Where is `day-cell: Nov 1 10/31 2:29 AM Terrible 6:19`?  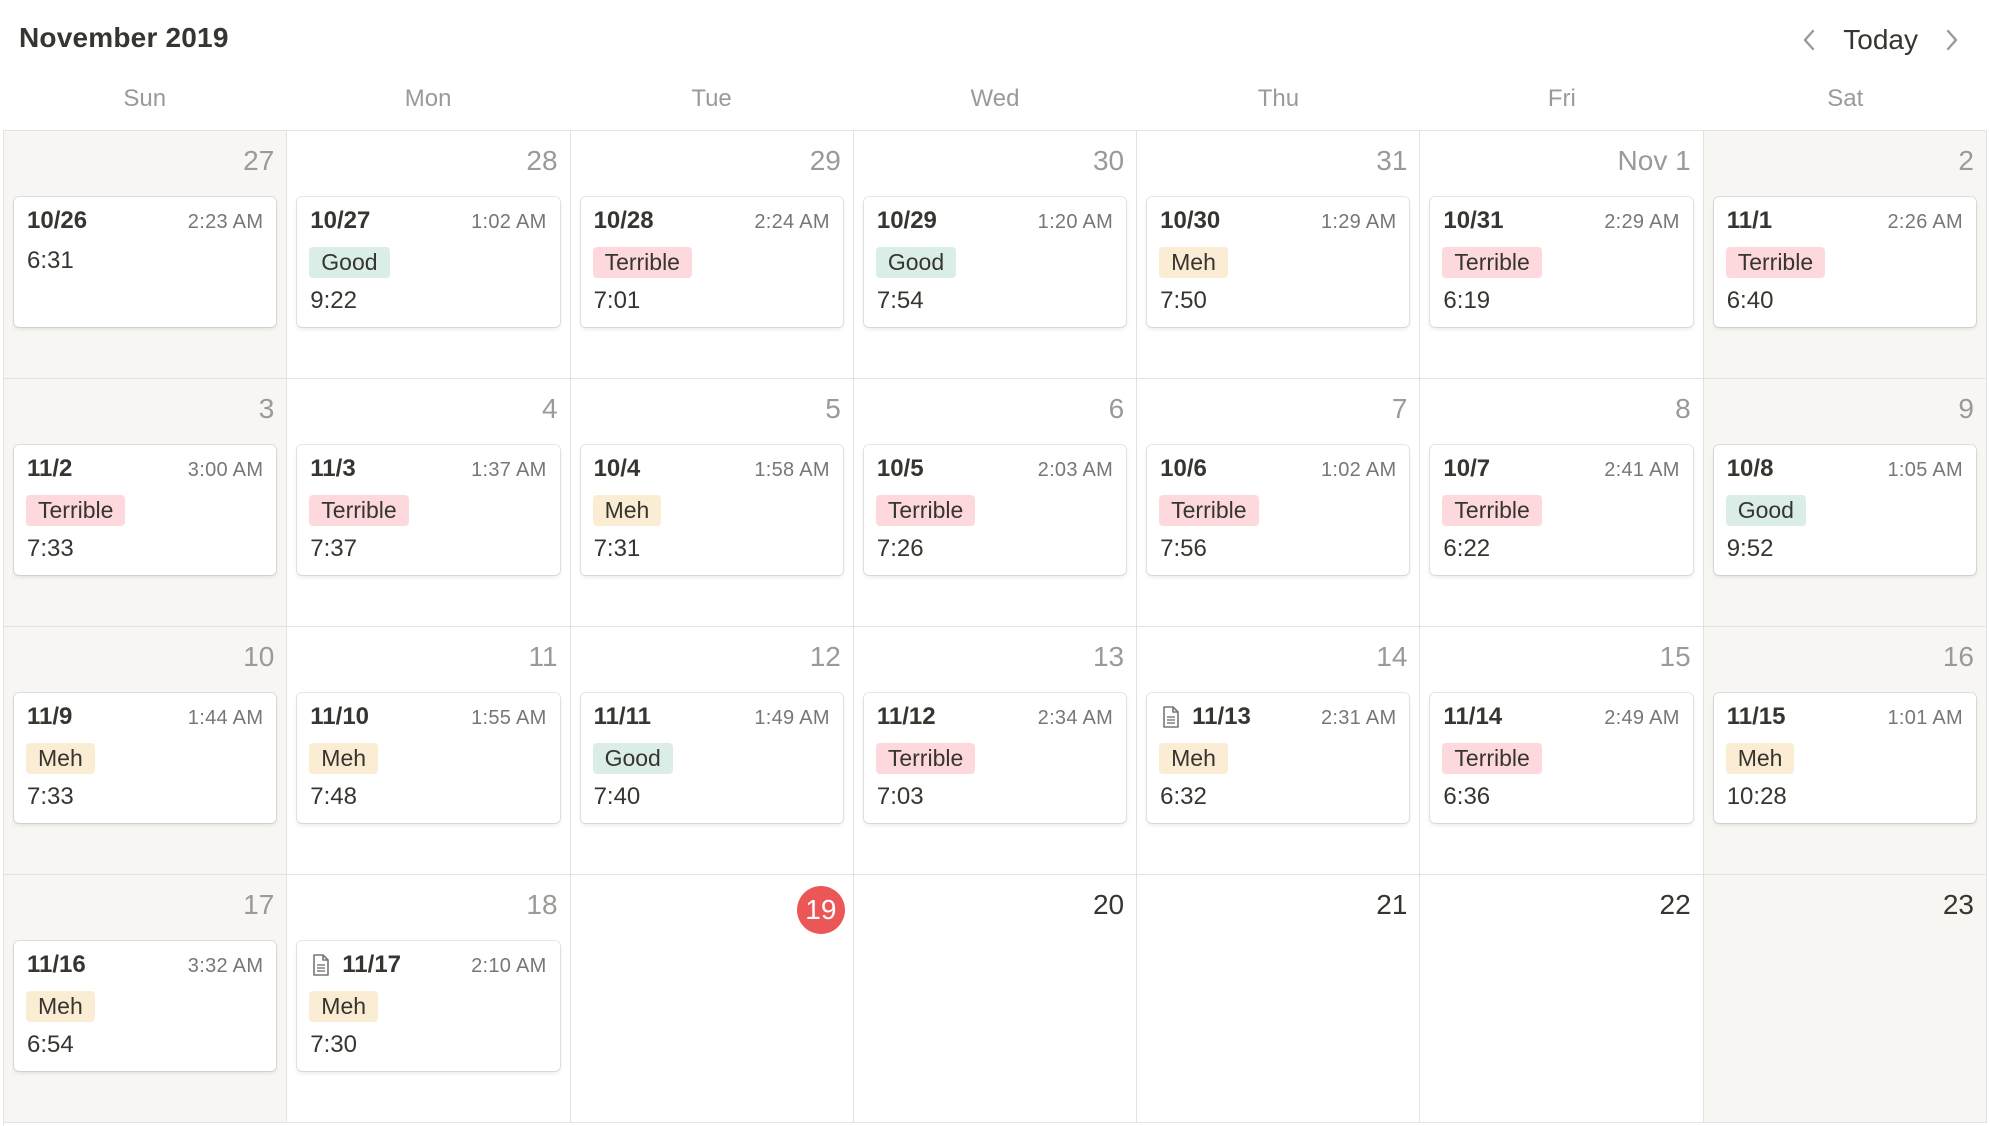
day-cell: Nov 1 10/31 2:29 AM Terrible 6:19 is located at coordinates (1562, 255).